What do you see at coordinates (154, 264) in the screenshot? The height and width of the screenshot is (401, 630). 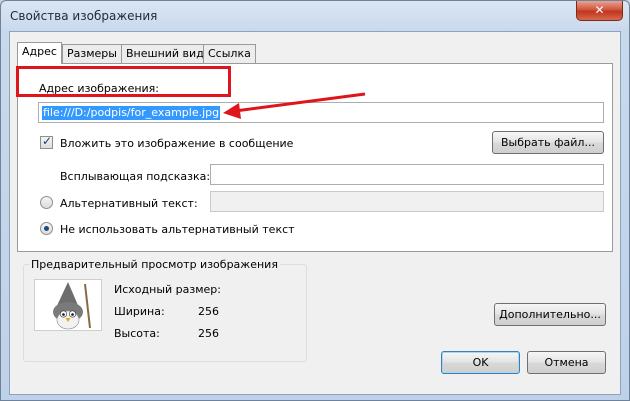 I see `image-preview-title: Предварительный просмотр изображения` at bounding box center [154, 264].